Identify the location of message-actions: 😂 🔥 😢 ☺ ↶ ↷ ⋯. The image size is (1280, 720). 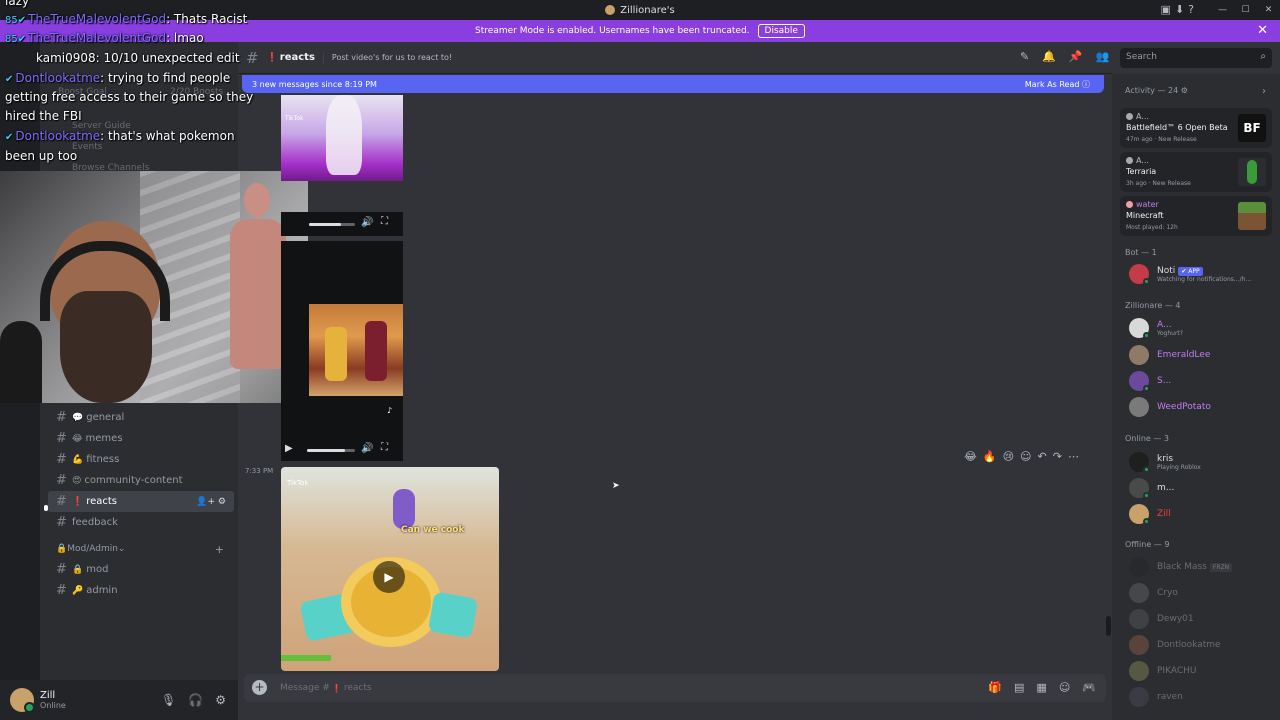
(1021, 456).